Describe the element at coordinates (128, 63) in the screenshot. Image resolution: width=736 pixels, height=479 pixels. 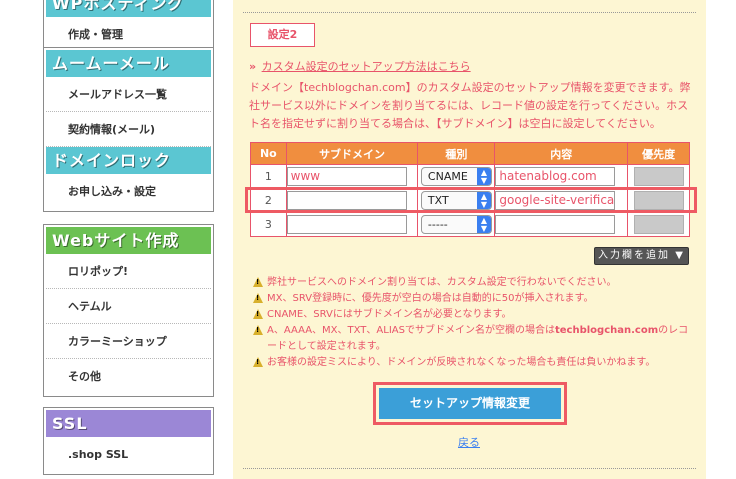
I see `mail-heading: ムームーメール` at that location.